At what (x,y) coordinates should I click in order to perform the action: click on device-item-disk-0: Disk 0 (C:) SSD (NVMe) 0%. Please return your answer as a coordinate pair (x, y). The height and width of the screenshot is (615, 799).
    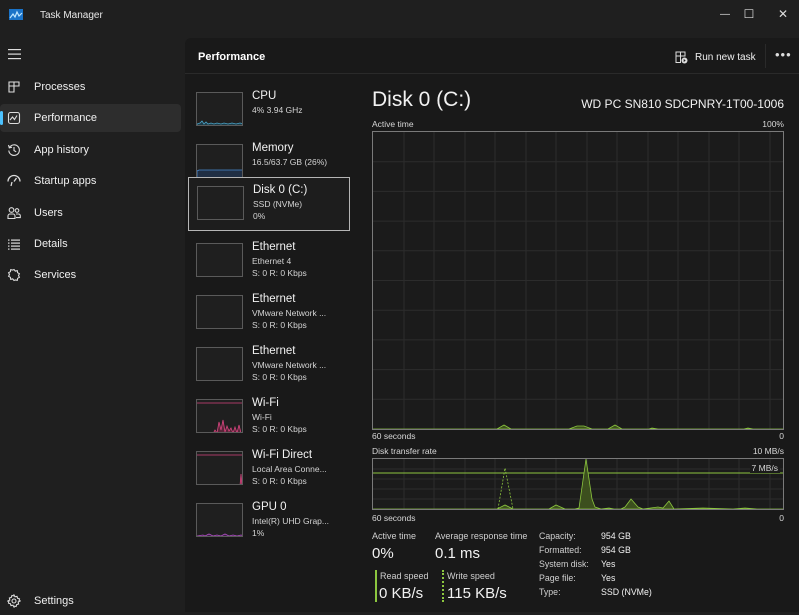
    Looking at the image, I should click on (269, 204).